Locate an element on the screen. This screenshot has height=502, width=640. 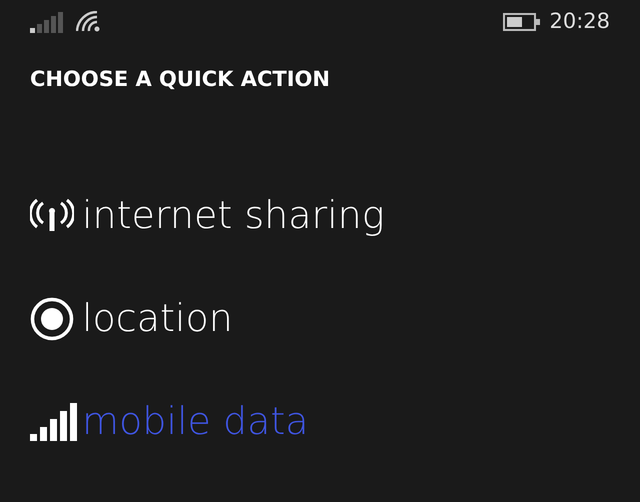
signal-bars-icon is located at coordinates (55, 421).